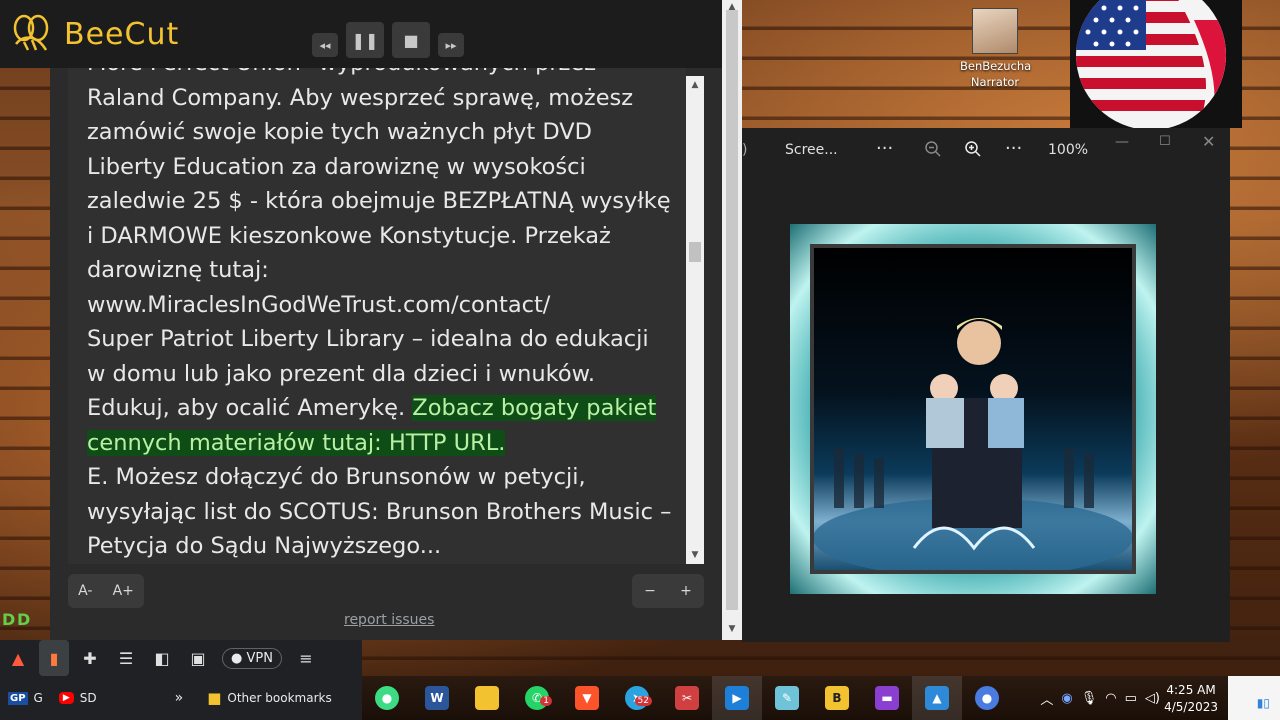  I want to click on text-line: www.MiraclesInGodWeTrust.com/contact/, so click(319, 304).